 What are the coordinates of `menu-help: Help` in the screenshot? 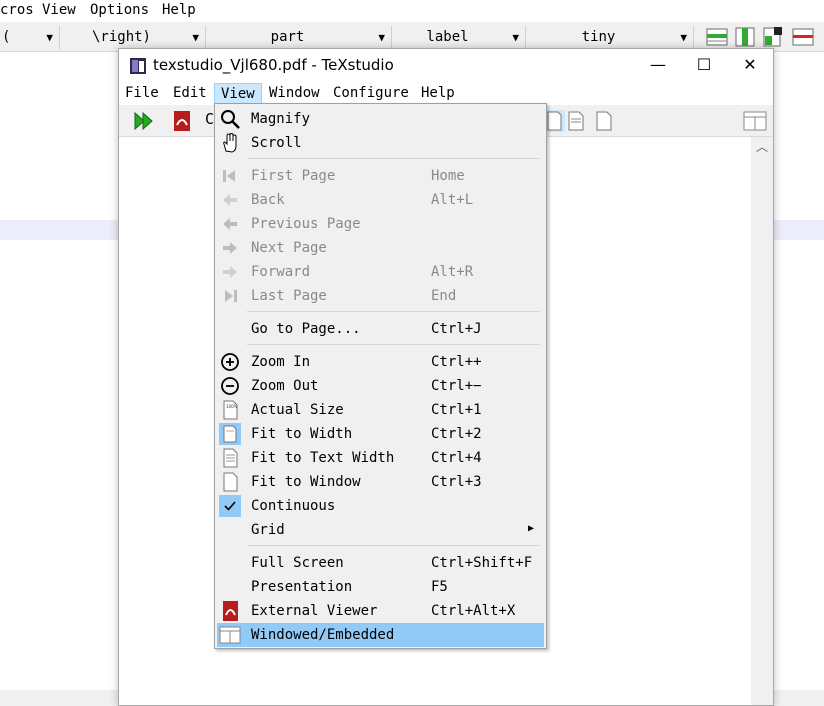 It's located at (438, 94).